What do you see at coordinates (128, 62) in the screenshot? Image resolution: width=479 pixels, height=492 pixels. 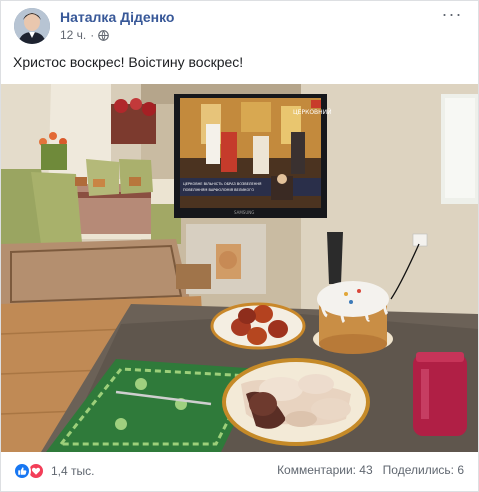 I see `post-text: Христос воскрес! Воістину воскрес!` at bounding box center [128, 62].